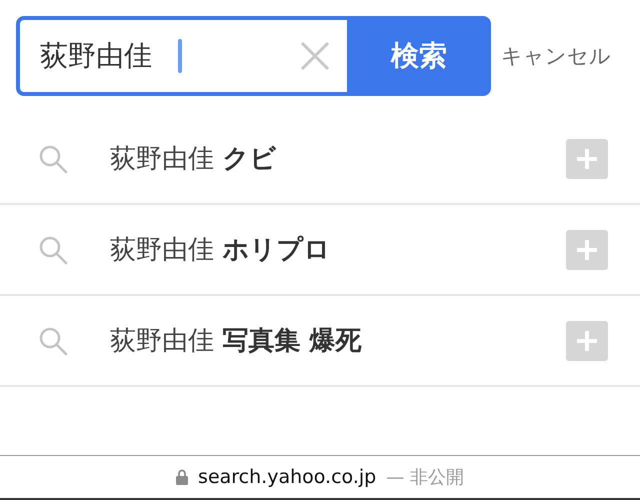 Image resolution: width=640 pixels, height=500 pixels. Describe the element at coordinates (220, 250) in the screenshot. I see `suggestion-text: 荻野由佳 ホリプロ` at that location.